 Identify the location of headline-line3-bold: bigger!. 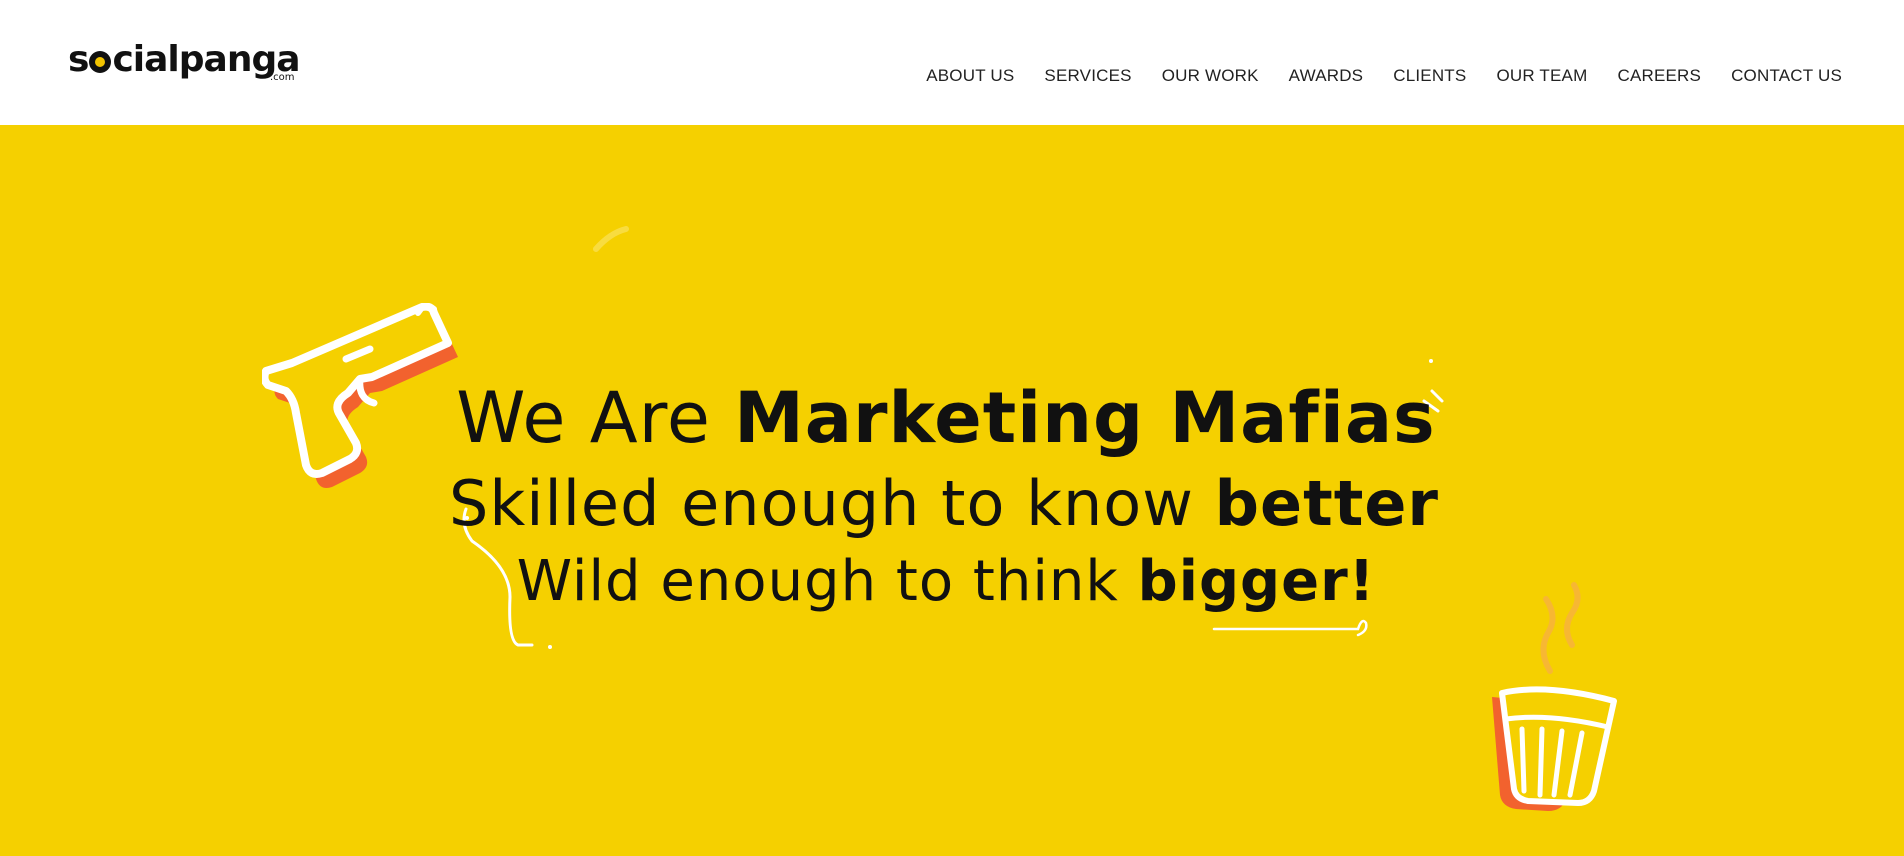
(1256, 581).